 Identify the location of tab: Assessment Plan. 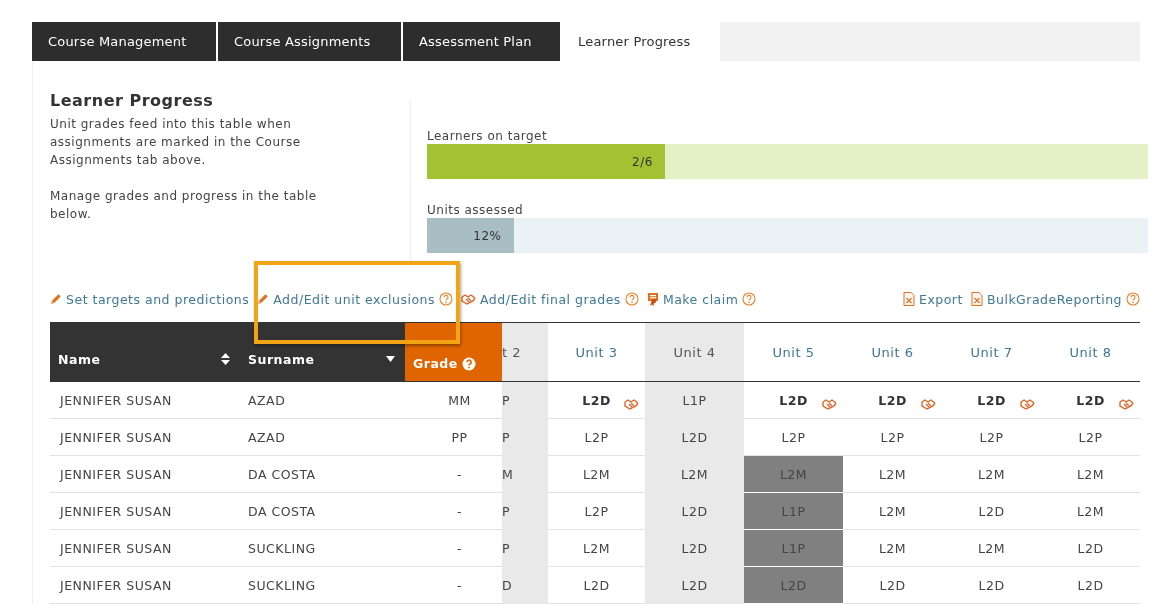
(481, 41).